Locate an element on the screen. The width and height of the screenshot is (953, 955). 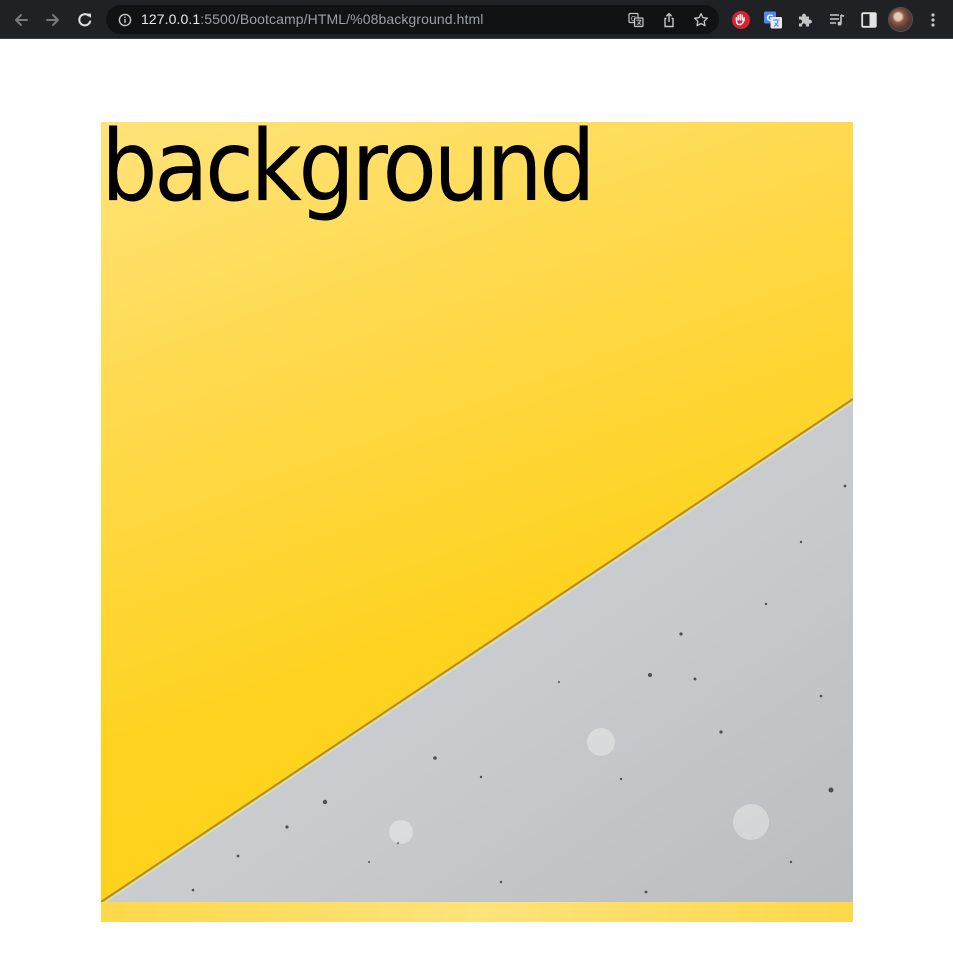
forward-button is located at coordinates (53, 20).